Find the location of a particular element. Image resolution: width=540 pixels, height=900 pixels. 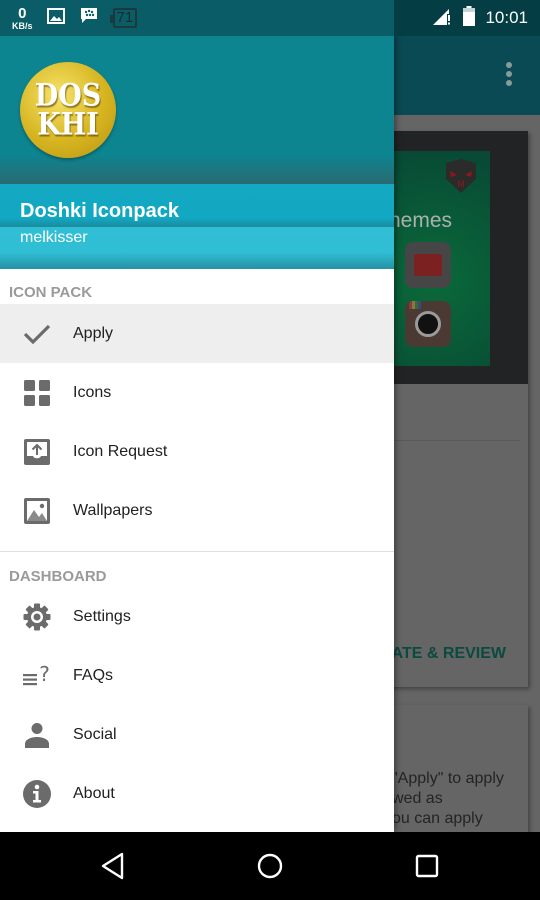

app-logo: DOS KHI is located at coordinates (68, 110).